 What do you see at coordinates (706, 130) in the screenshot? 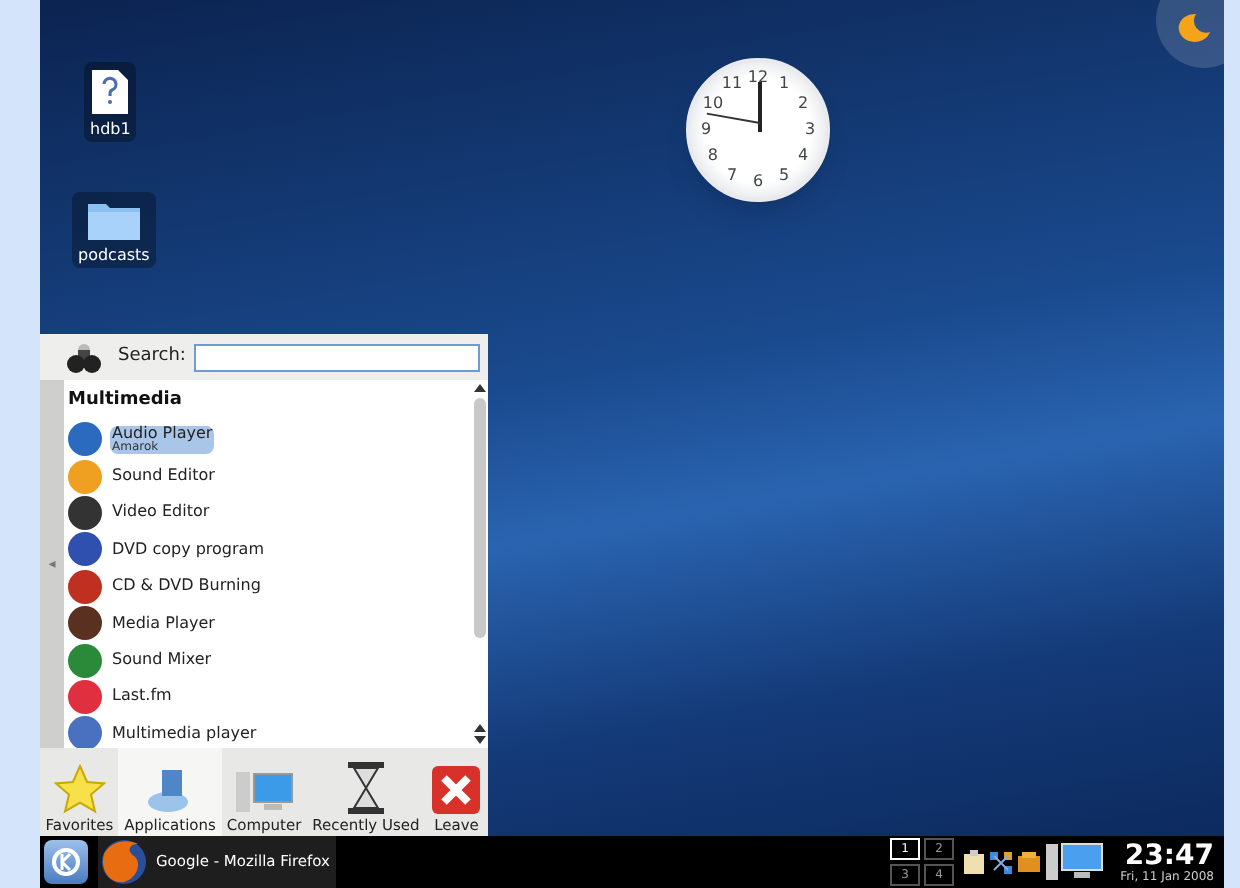
I see `clock-numeral: 9` at bounding box center [706, 130].